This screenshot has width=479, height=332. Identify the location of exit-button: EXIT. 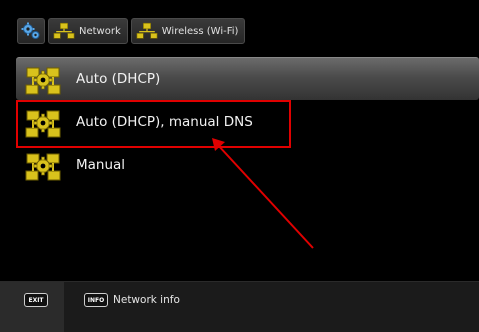
(32, 307).